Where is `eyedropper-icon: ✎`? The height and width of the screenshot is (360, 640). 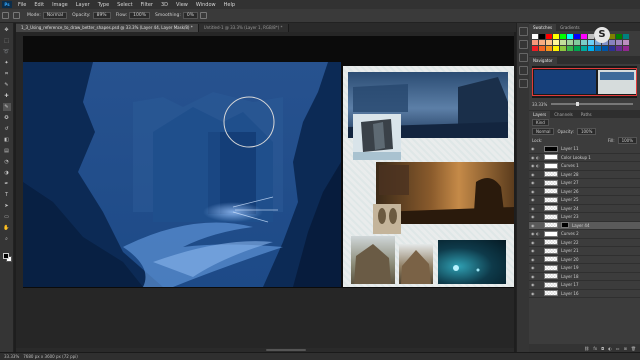 eyedropper-icon: ✎ is located at coordinates (7, 85).